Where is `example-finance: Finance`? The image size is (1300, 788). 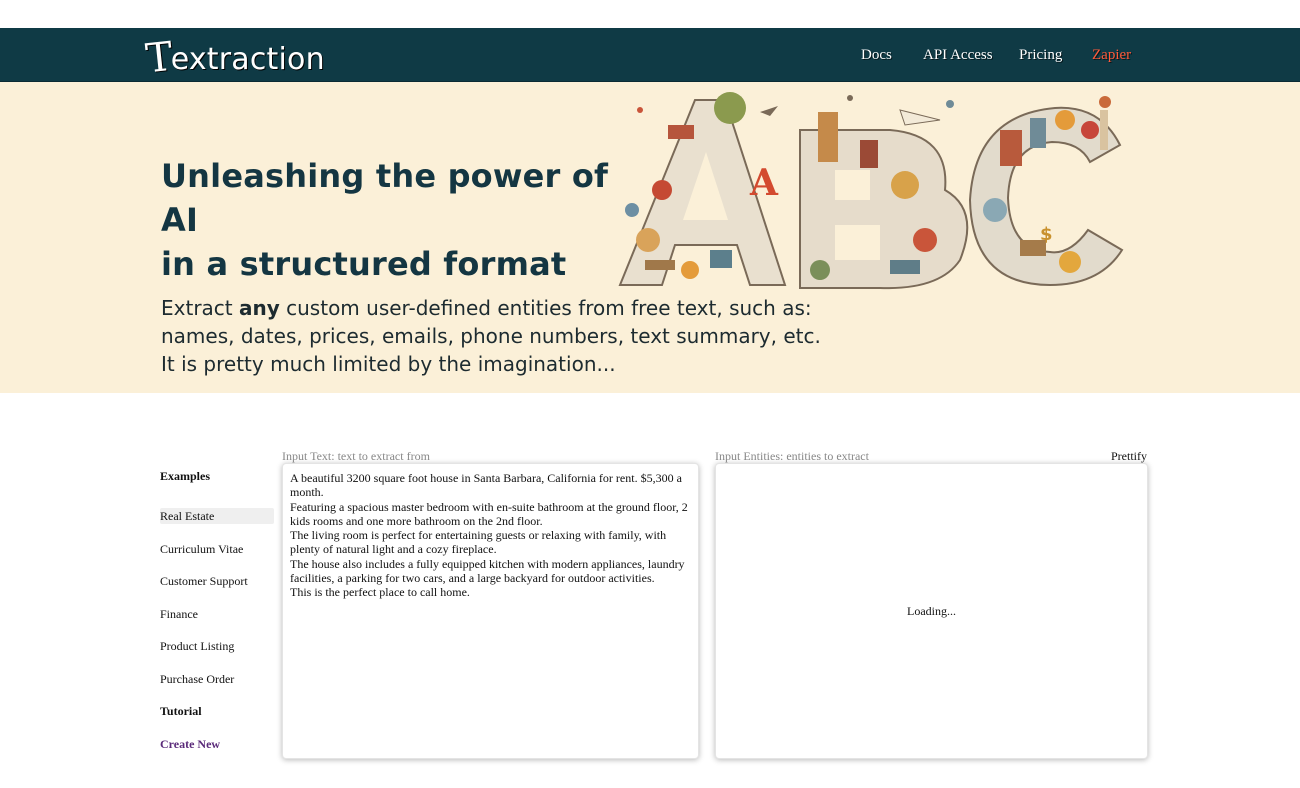
example-finance: Finance is located at coordinates (217, 614).